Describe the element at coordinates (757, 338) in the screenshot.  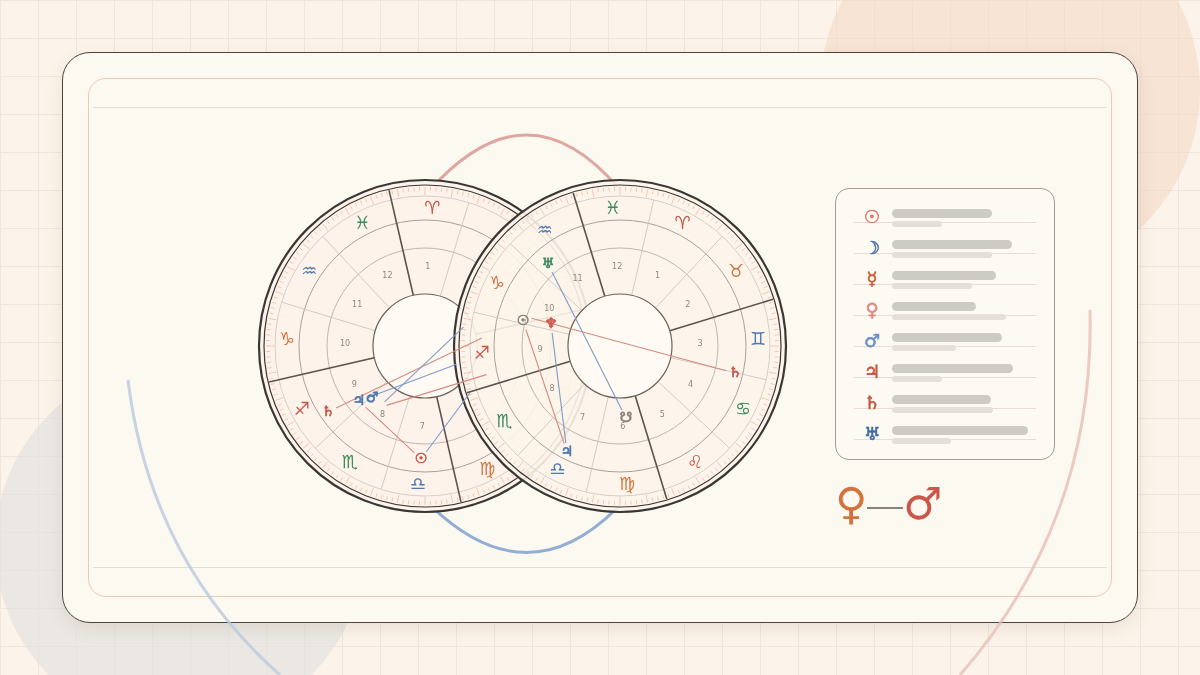
I see `zodiac-sign: ♊` at that location.